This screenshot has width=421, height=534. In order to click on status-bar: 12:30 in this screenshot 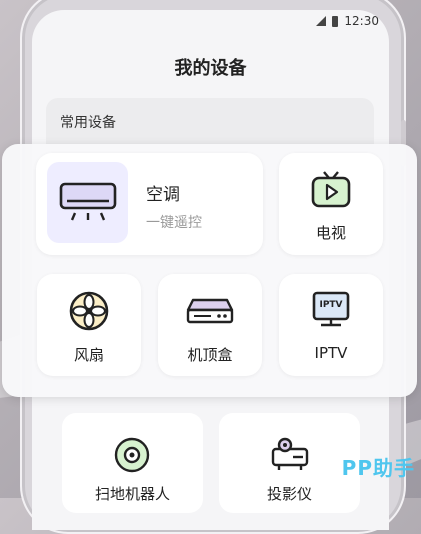, I will do `click(347, 21)`.